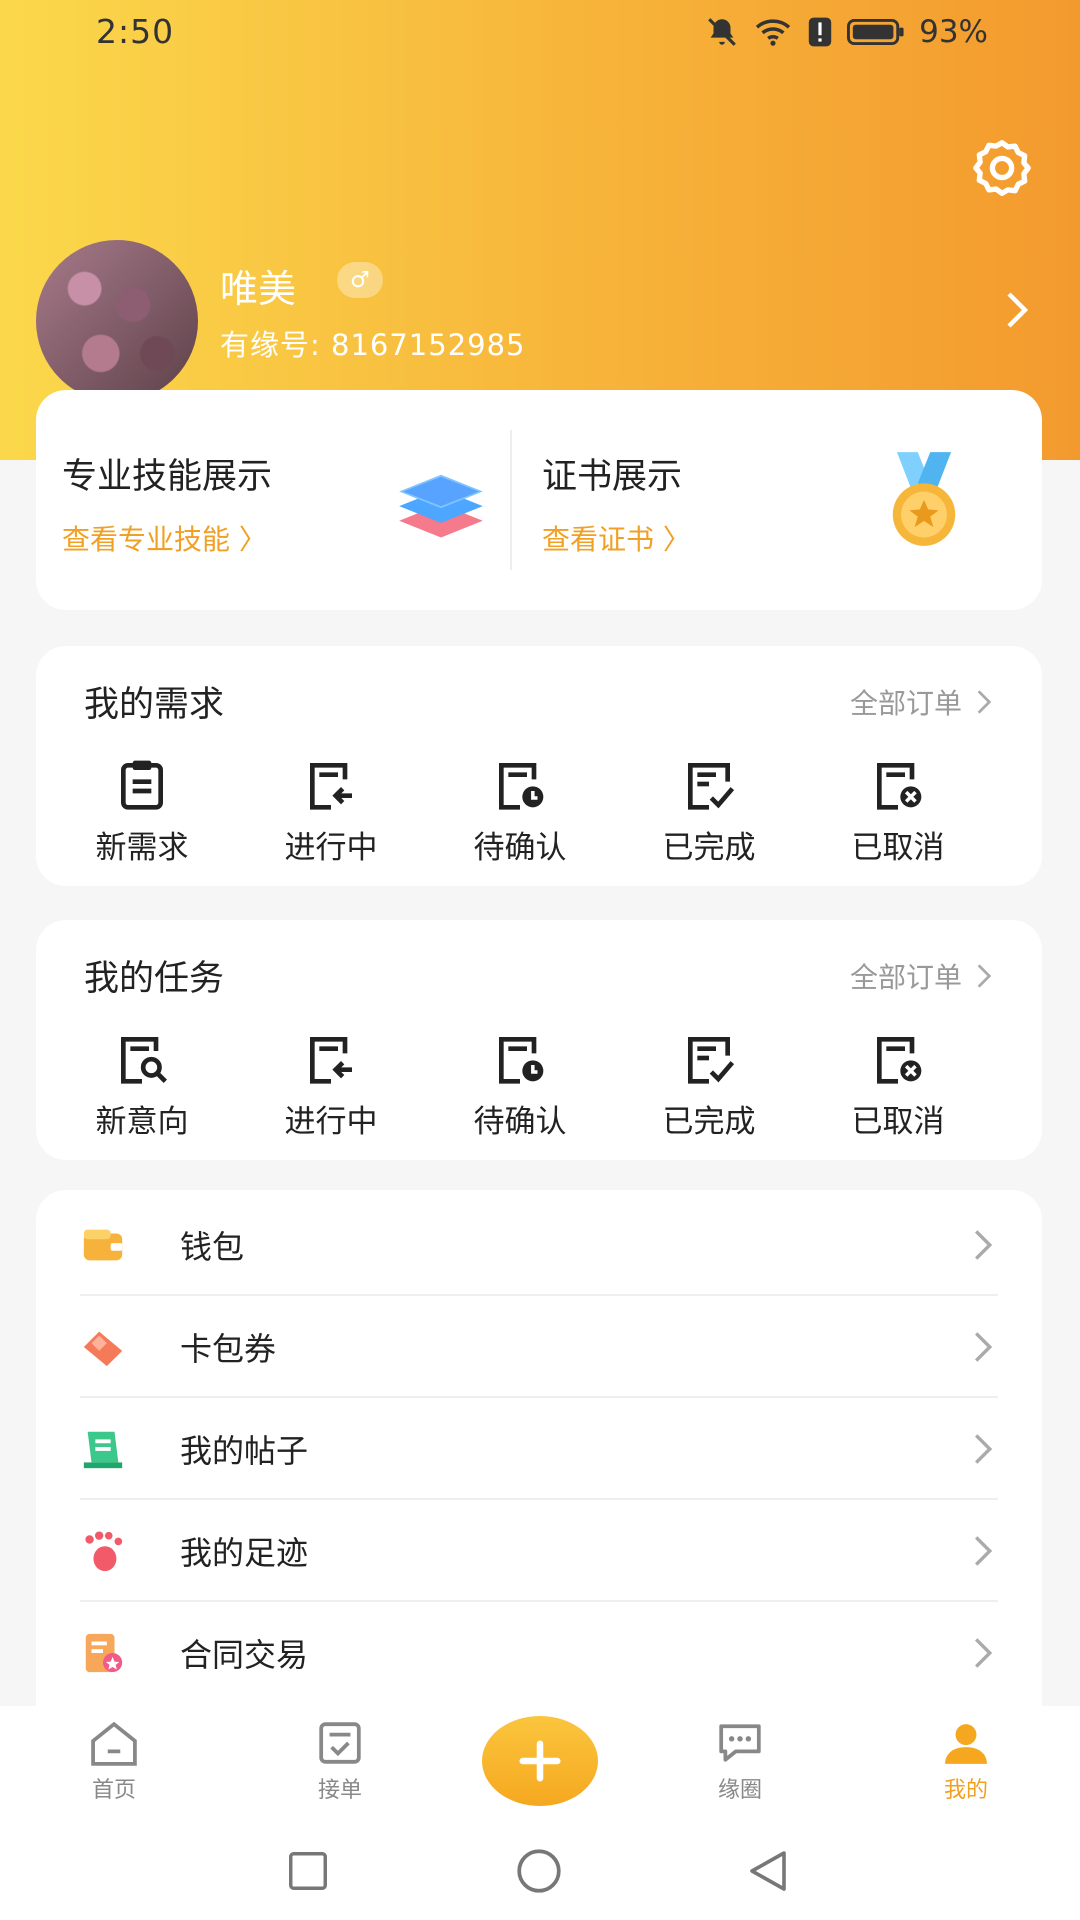 Image resolution: width=1080 pixels, height=1920 pixels. I want to click on tab-home: 首页, so click(114, 1762).